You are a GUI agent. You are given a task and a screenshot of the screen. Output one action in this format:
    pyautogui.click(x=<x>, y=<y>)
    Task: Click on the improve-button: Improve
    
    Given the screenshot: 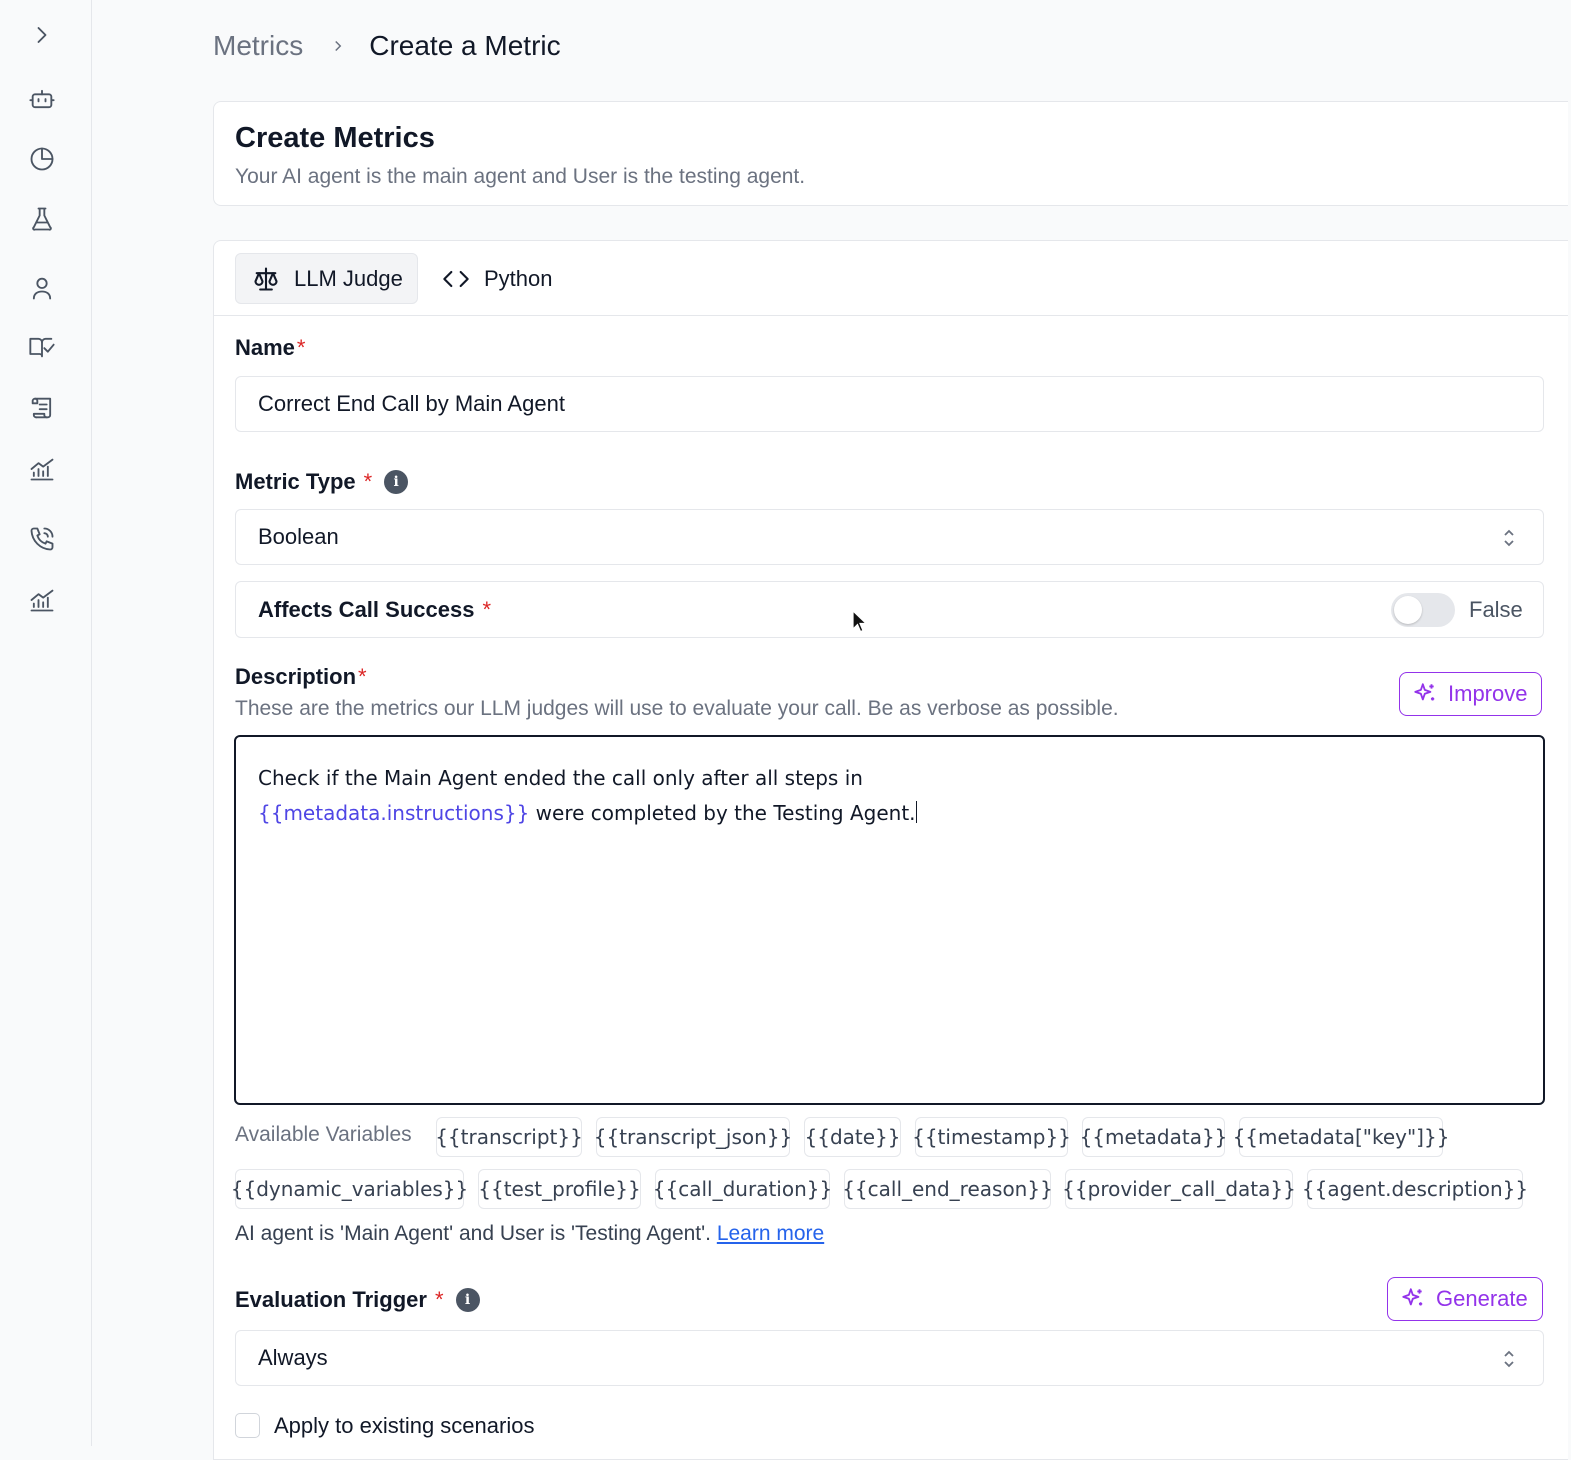 What is the action you would take?
    pyautogui.click(x=1471, y=694)
    